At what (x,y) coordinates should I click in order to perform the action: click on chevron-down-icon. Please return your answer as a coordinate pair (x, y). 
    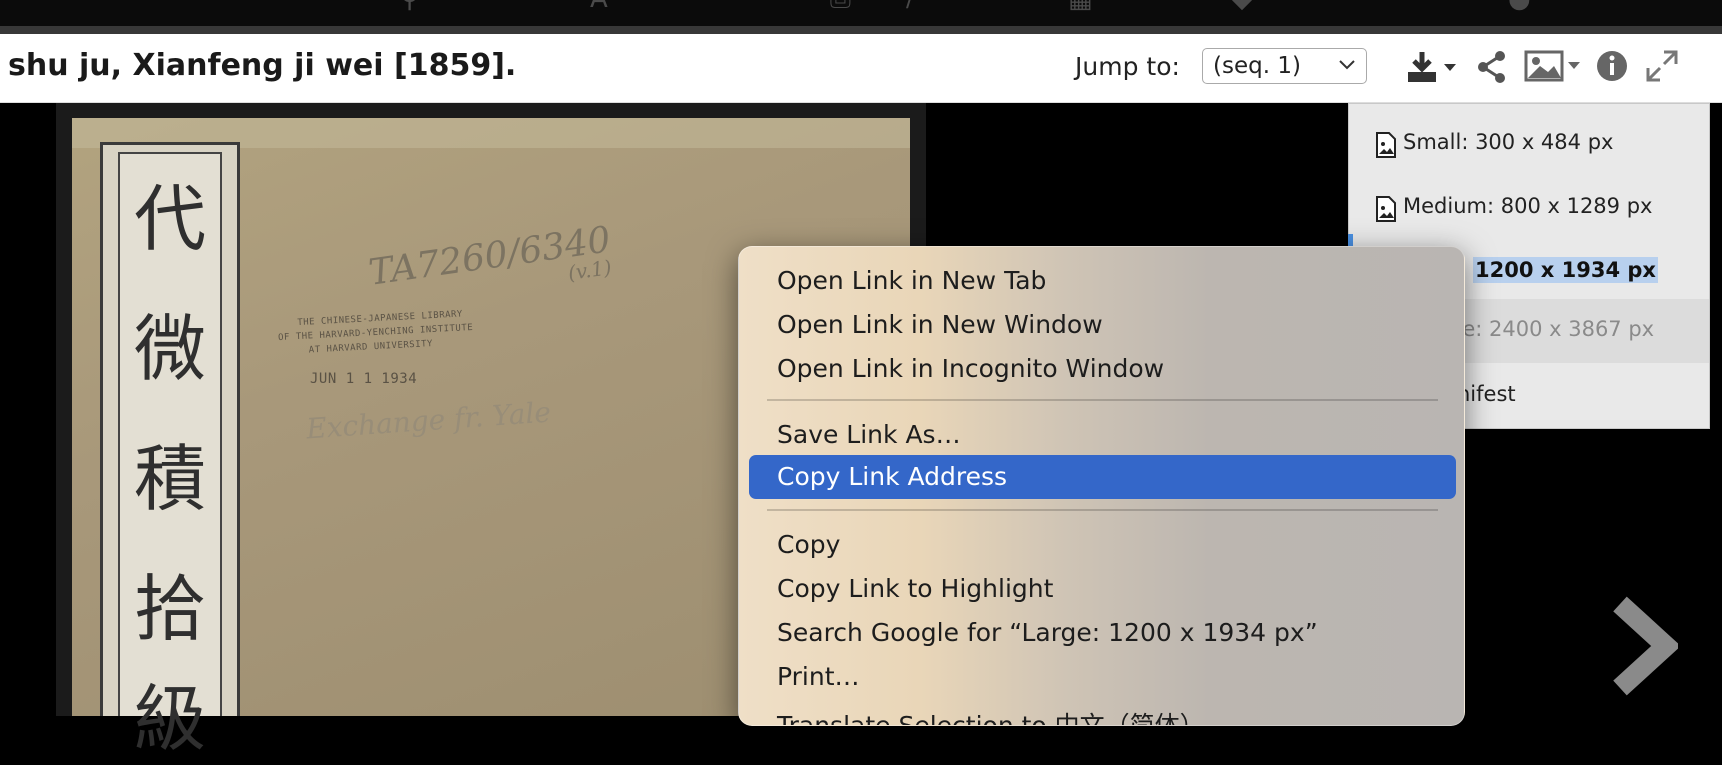
    Looking at the image, I should click on (1347, 65).